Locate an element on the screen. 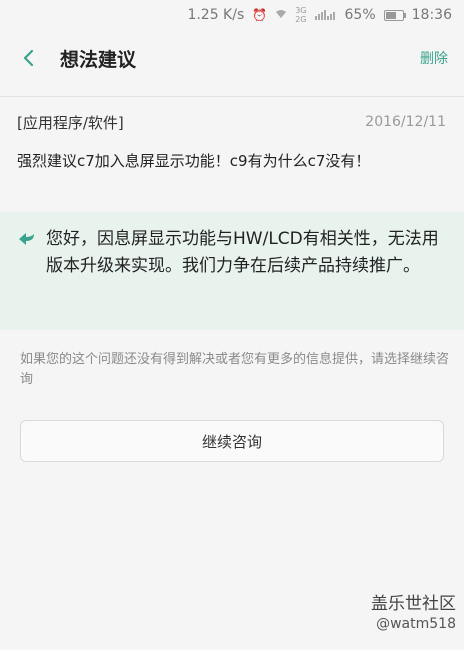 The image size is (464, 650). network-type-bottom: 2G is located at coordinates (301, 19).